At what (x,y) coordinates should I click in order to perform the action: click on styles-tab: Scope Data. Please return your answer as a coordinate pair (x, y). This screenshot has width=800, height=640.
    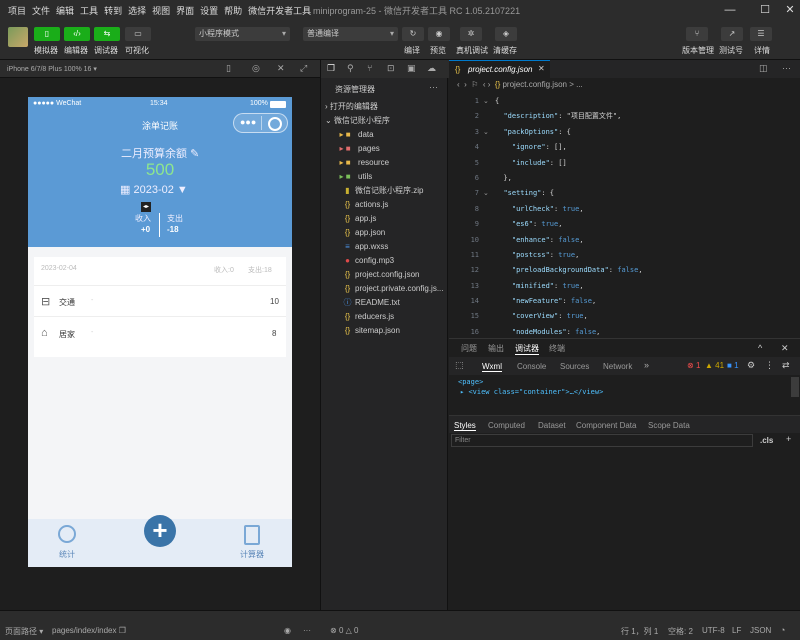
    Looking at the image, I should click on (669, 425).